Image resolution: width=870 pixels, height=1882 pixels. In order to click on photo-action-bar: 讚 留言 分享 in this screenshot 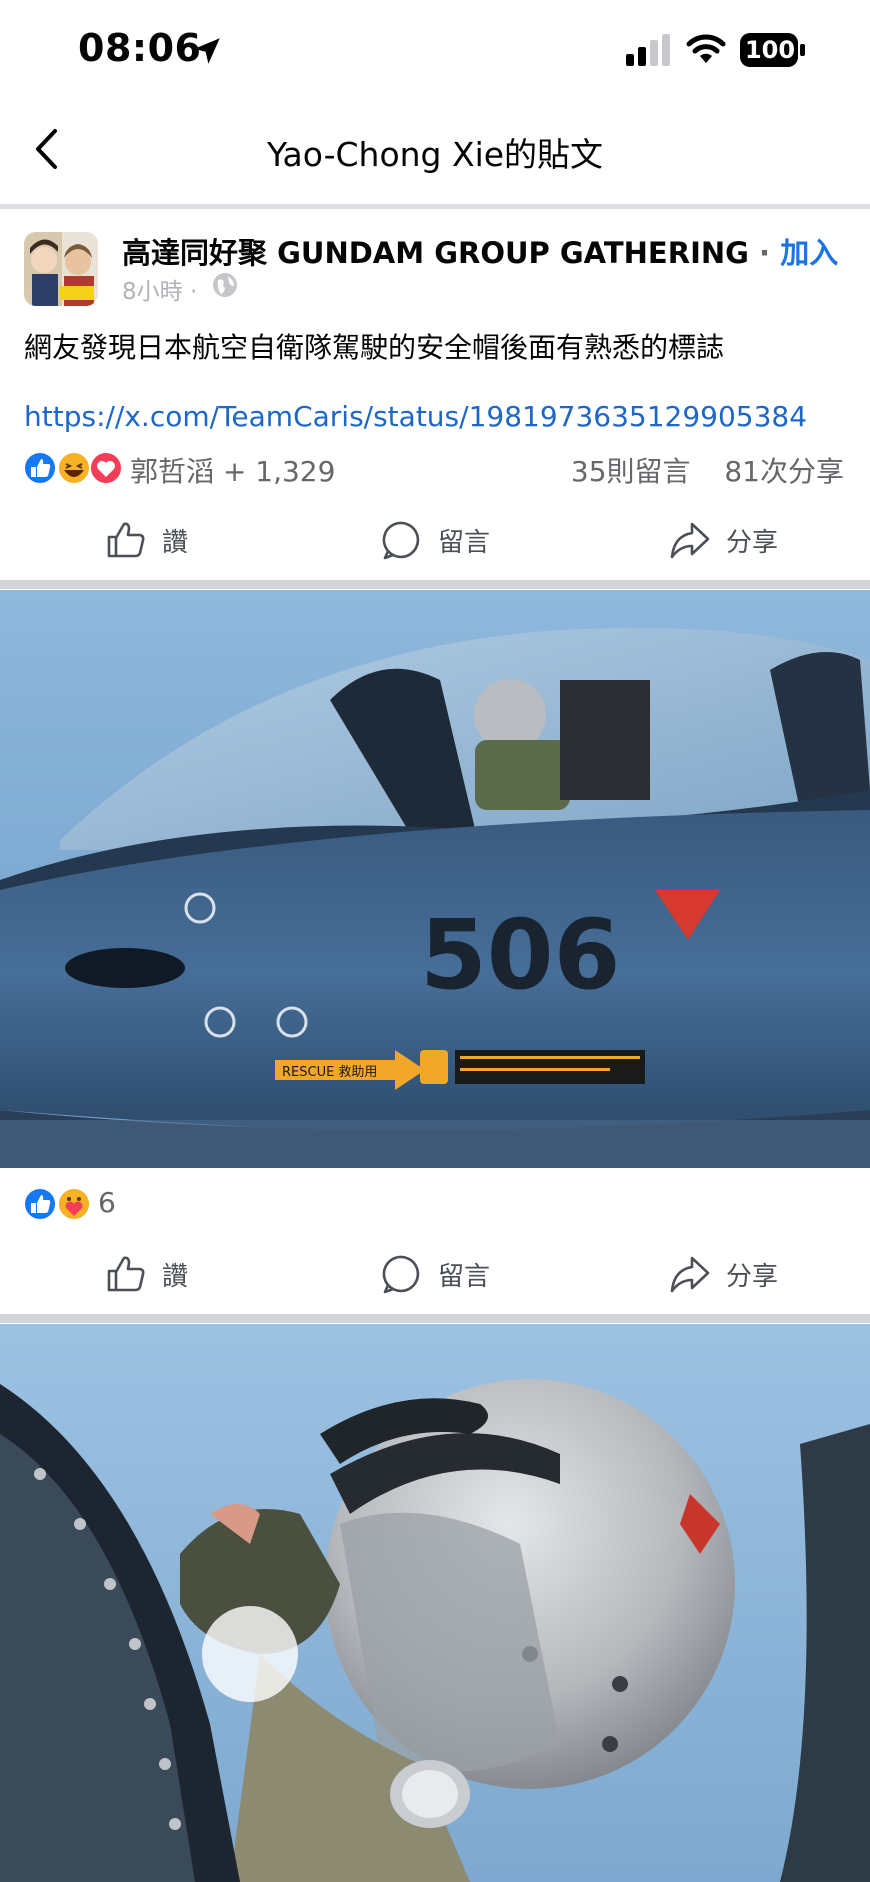, I will do `click(435, 1274)`.